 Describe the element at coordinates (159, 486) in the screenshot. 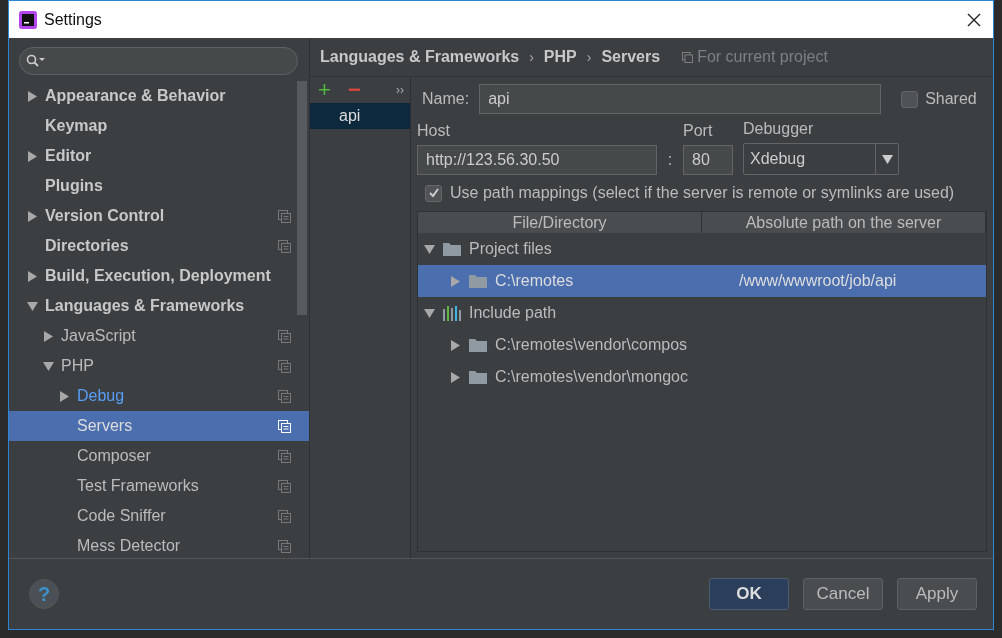

I see `settings-tree-item: Test Frameworks` at that location.